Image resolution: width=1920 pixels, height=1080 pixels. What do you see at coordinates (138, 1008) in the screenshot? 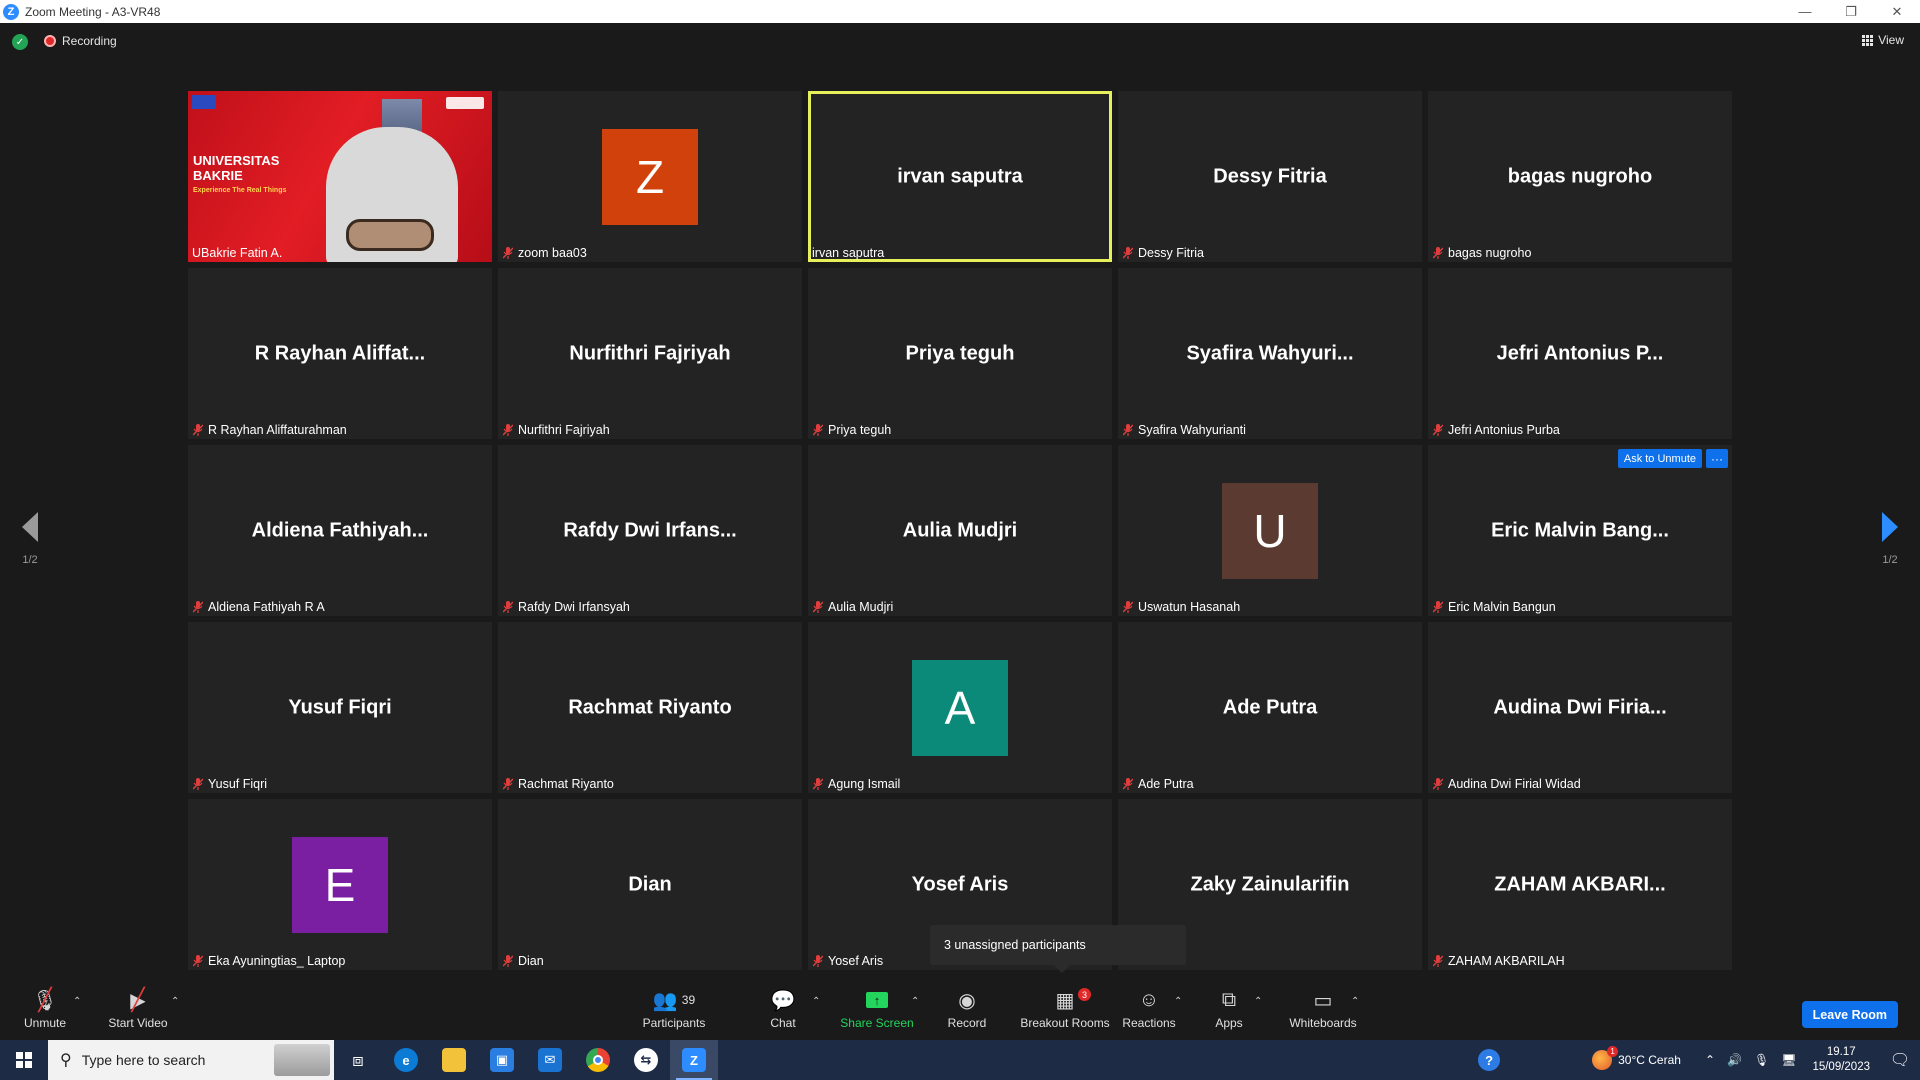
I see `start-video-button: ▶ ╱ Start Video` at bounding box center [138, 1008].